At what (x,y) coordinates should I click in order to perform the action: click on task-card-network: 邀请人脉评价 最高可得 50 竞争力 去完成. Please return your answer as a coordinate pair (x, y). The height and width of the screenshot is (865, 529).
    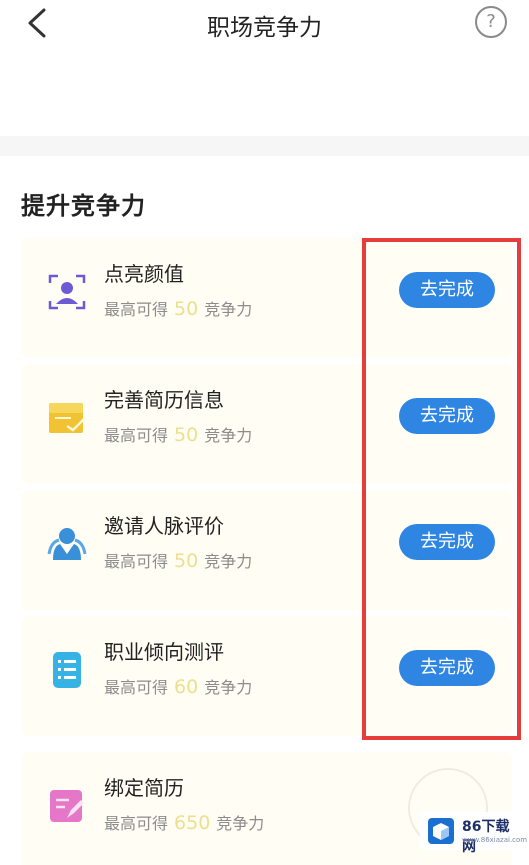
    Looking at the image, I should click on (267, 550).